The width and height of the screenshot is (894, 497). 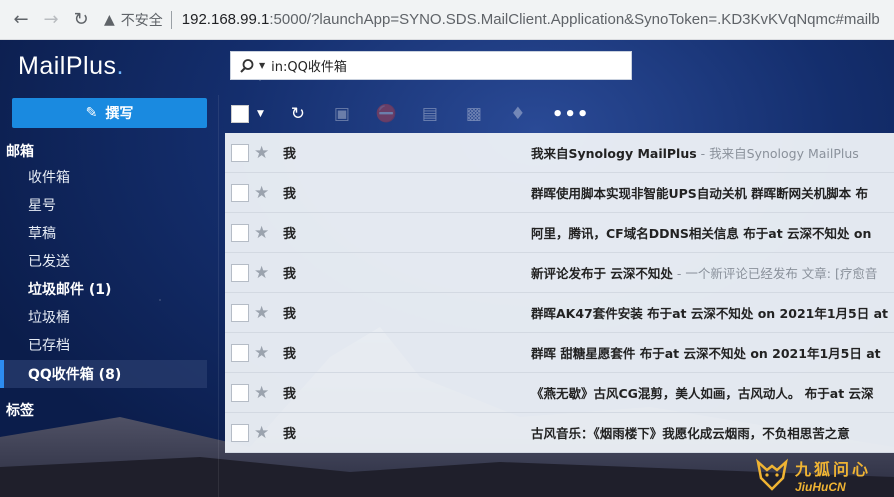 What do you see at coordinates (702, 393) in the screenshot?
I see `mail-subject: 《燕无歇》古风CG混剪，美人如画，古风动人。 布于at 云深` at bounding box center [702, 393].